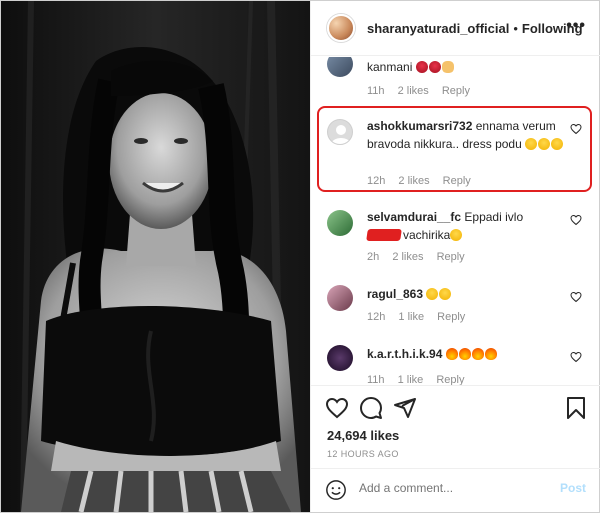 This screenshot has height=513, width=600. What do you see at coordinates (576, 26) in the screenshot?
I see `more-icon: •••` at bounding box center [576, 26].